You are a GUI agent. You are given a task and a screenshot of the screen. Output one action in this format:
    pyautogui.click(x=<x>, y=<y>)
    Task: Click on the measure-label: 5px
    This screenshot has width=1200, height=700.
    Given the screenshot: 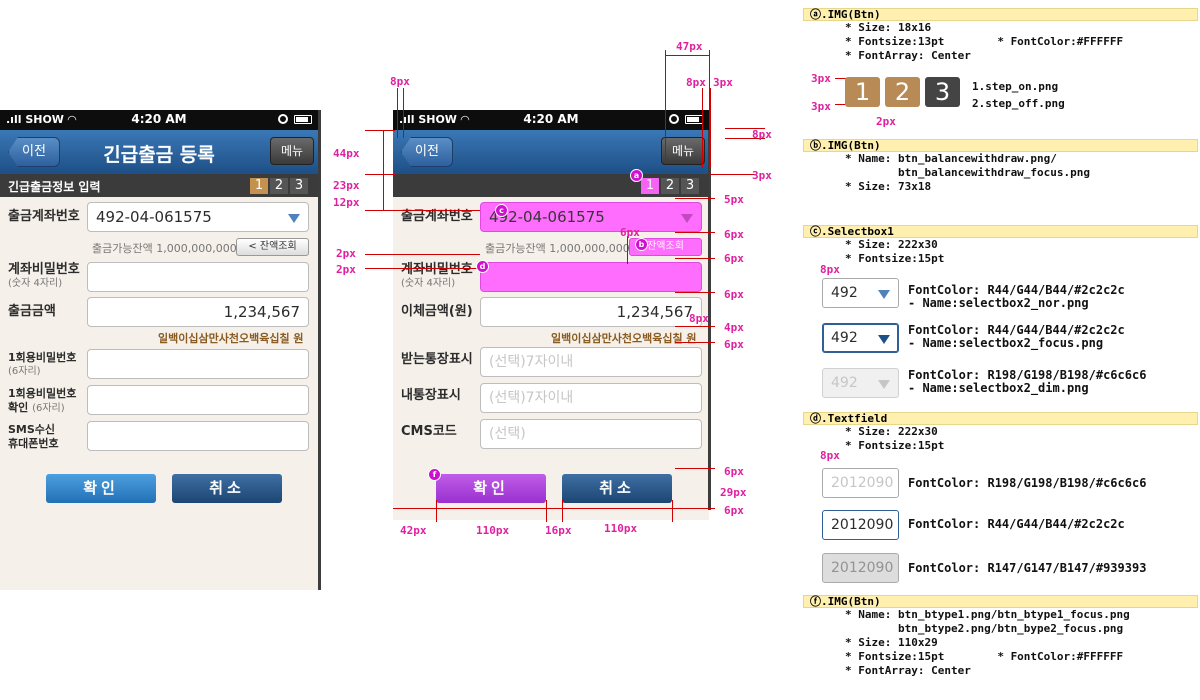 What is the action you would take?
    pyautogui.click(x=734, y=199)
    